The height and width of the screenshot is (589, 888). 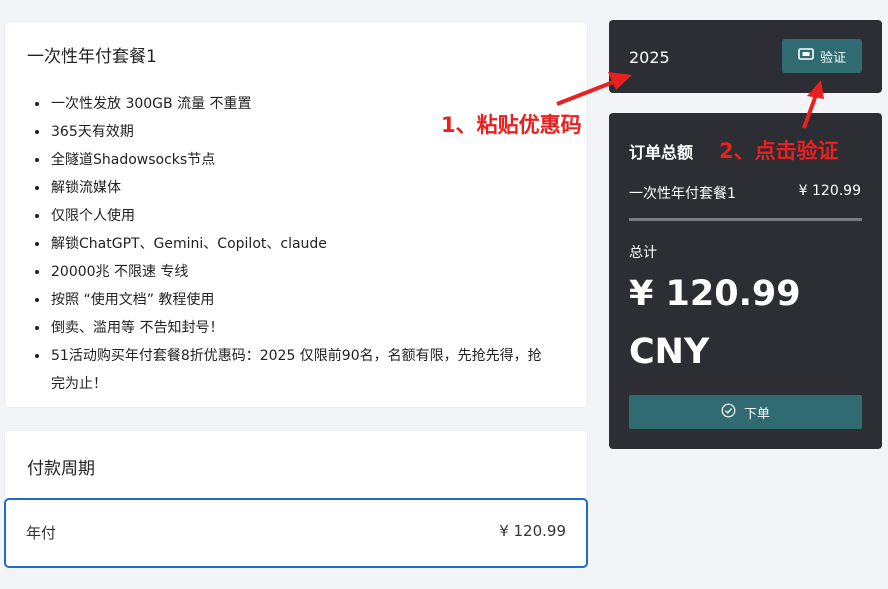 I want to click on arrow-to-verify-button, so click(x=813, y=104).